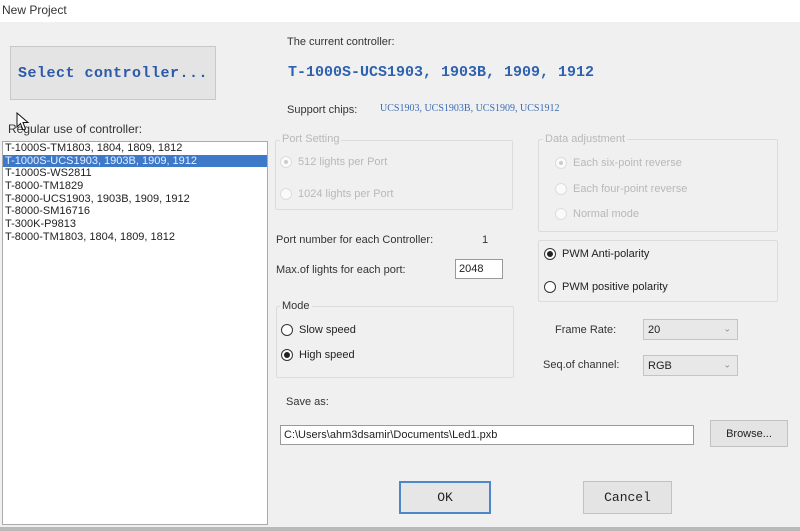  What do you see at coordinates (487, 435) in the screenshot?
I see `save-path-input: C:\Users\ahm3dsamir\Documents\Led1.pxb` at bounding box center [487, 435].